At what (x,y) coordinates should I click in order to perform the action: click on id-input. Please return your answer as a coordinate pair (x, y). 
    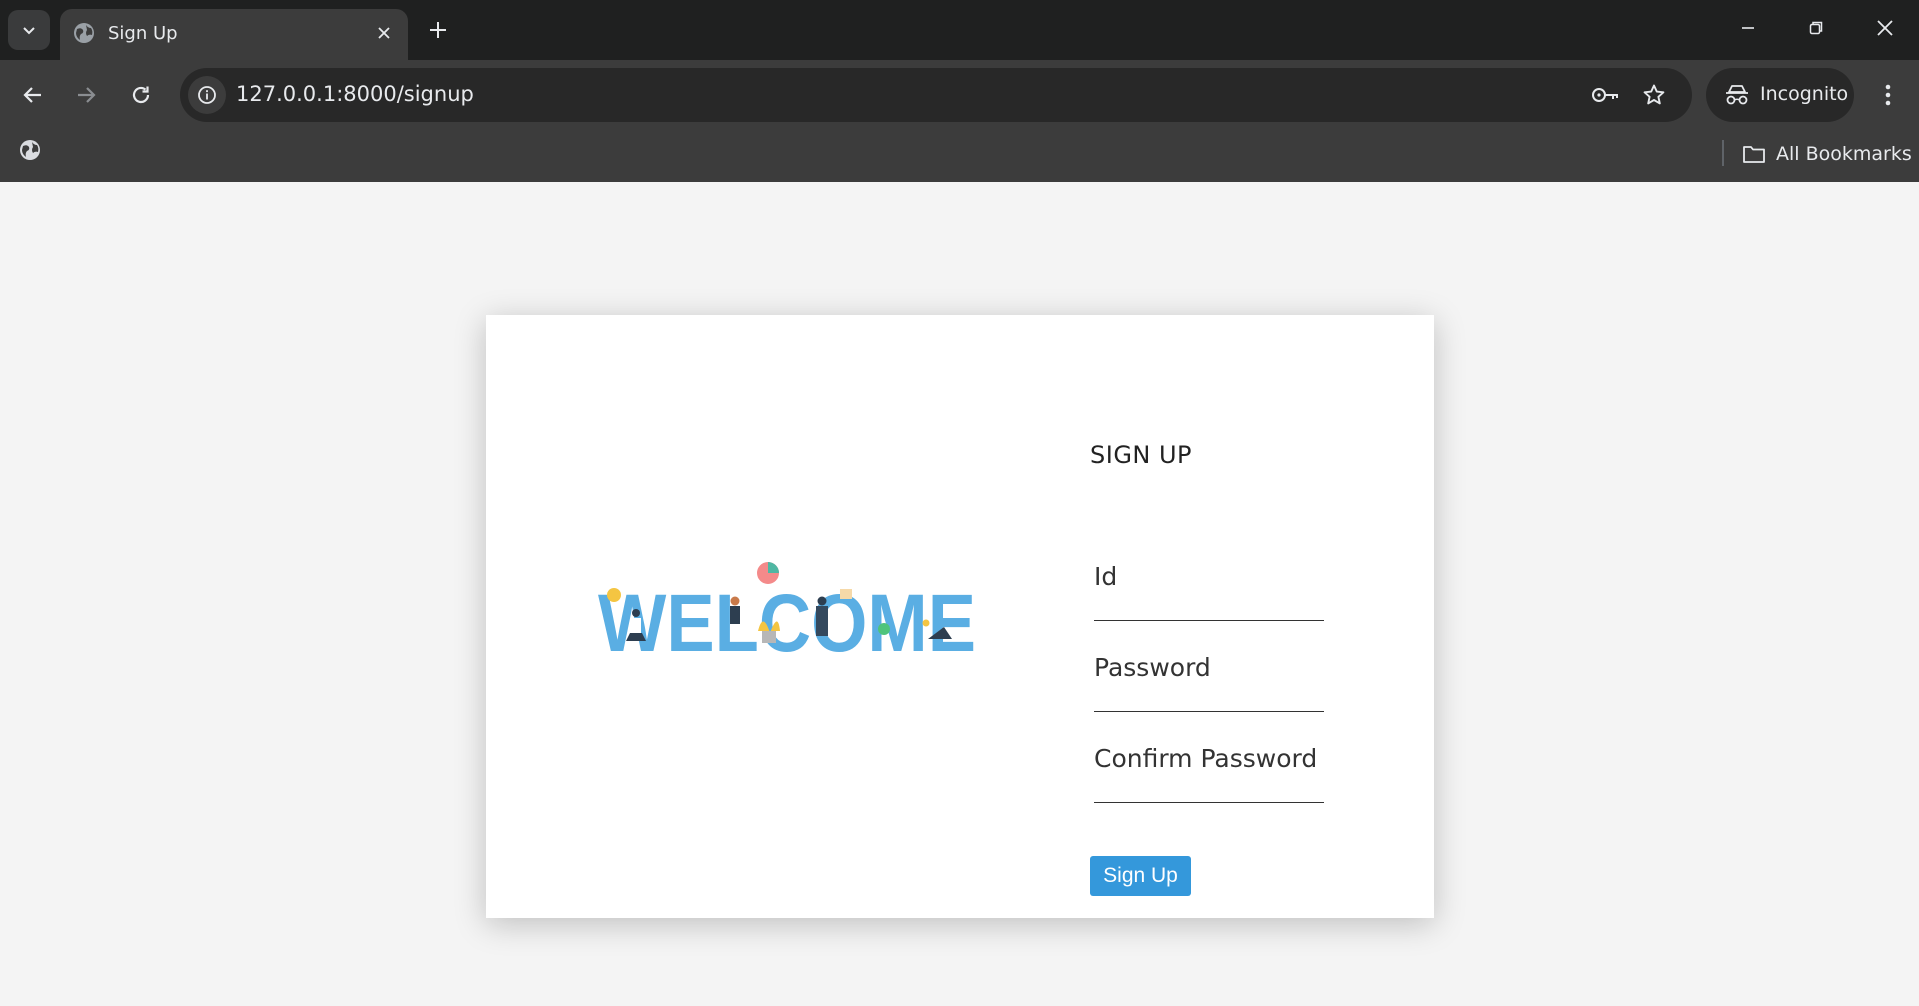
    Looking at the image, I should click on (1209, 609).